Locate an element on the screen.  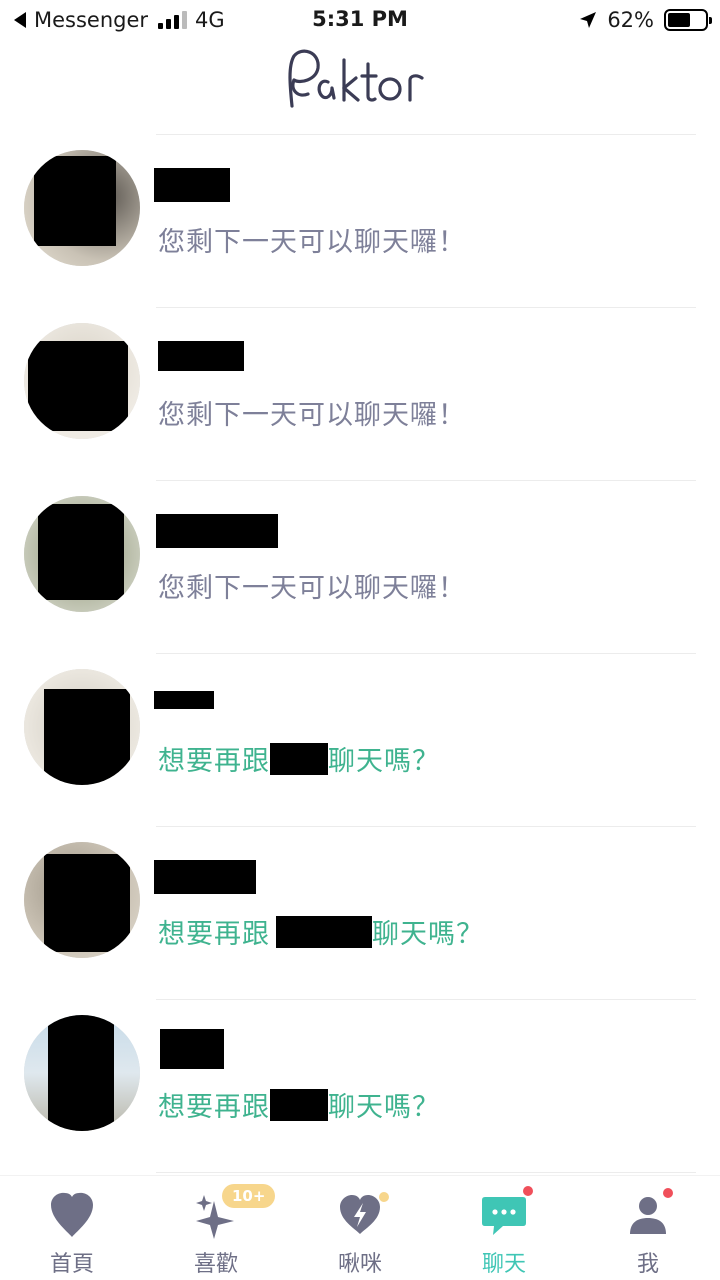
heart-bolt-icon is located at coordinates (362, 1215).